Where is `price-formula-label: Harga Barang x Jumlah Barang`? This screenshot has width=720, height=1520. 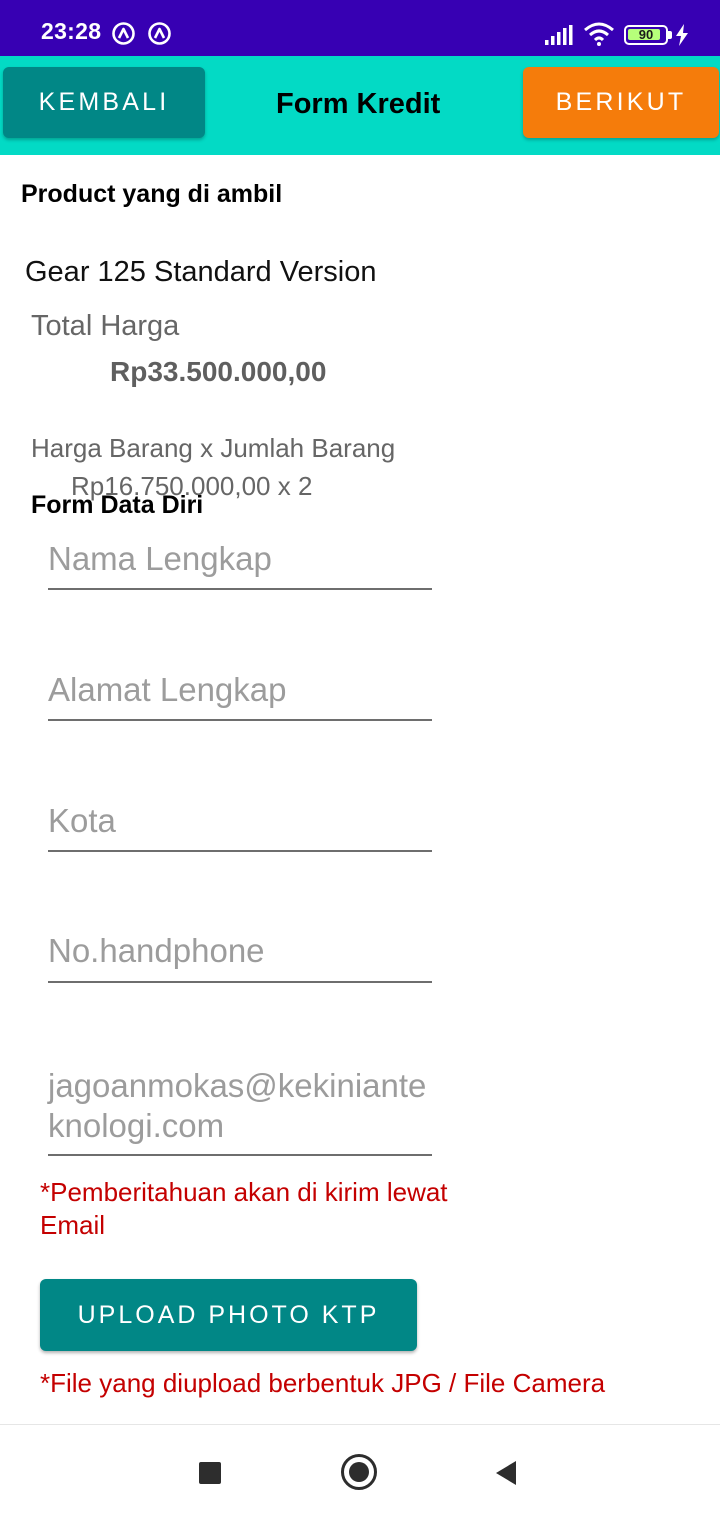
price-formula-label: Harga Barang x Jumlah Barang is located at coordinates (213, 448).